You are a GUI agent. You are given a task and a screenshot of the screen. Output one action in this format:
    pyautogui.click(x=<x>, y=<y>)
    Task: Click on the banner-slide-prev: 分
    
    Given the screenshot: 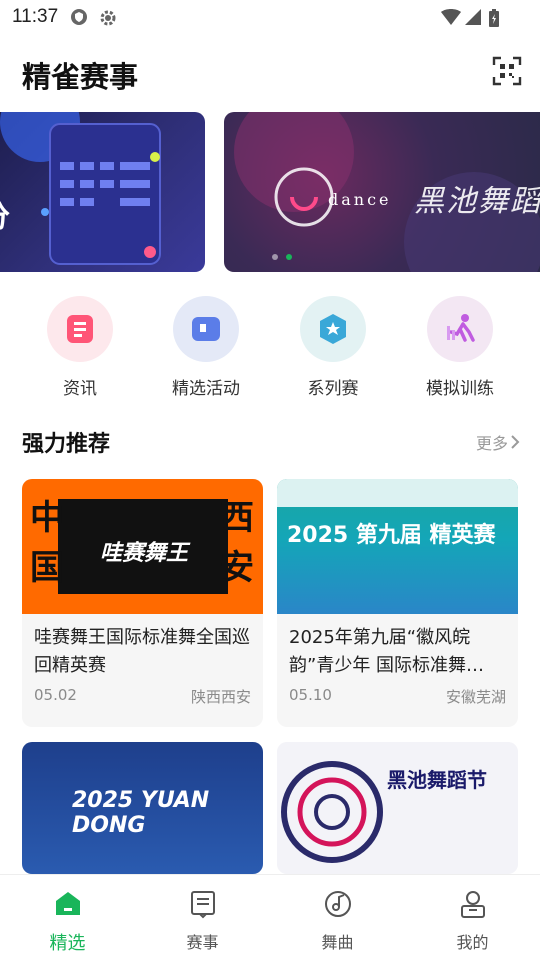 What is the action you would take?
    pyautogui.click(x=102, y=192)
    